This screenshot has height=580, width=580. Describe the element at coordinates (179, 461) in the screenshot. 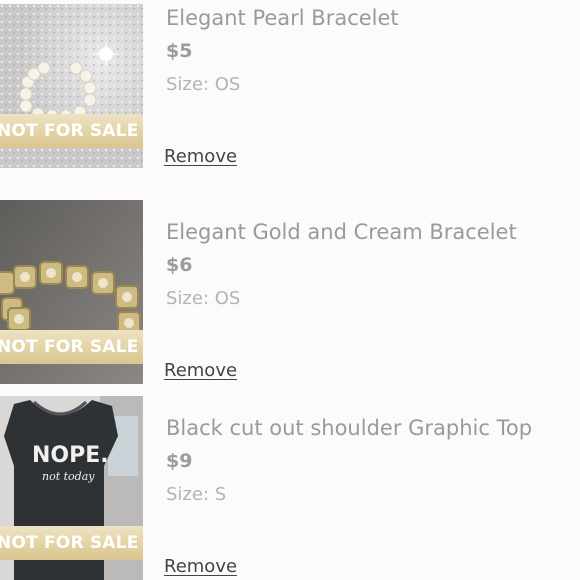

I see `item-price: $9` at that location.